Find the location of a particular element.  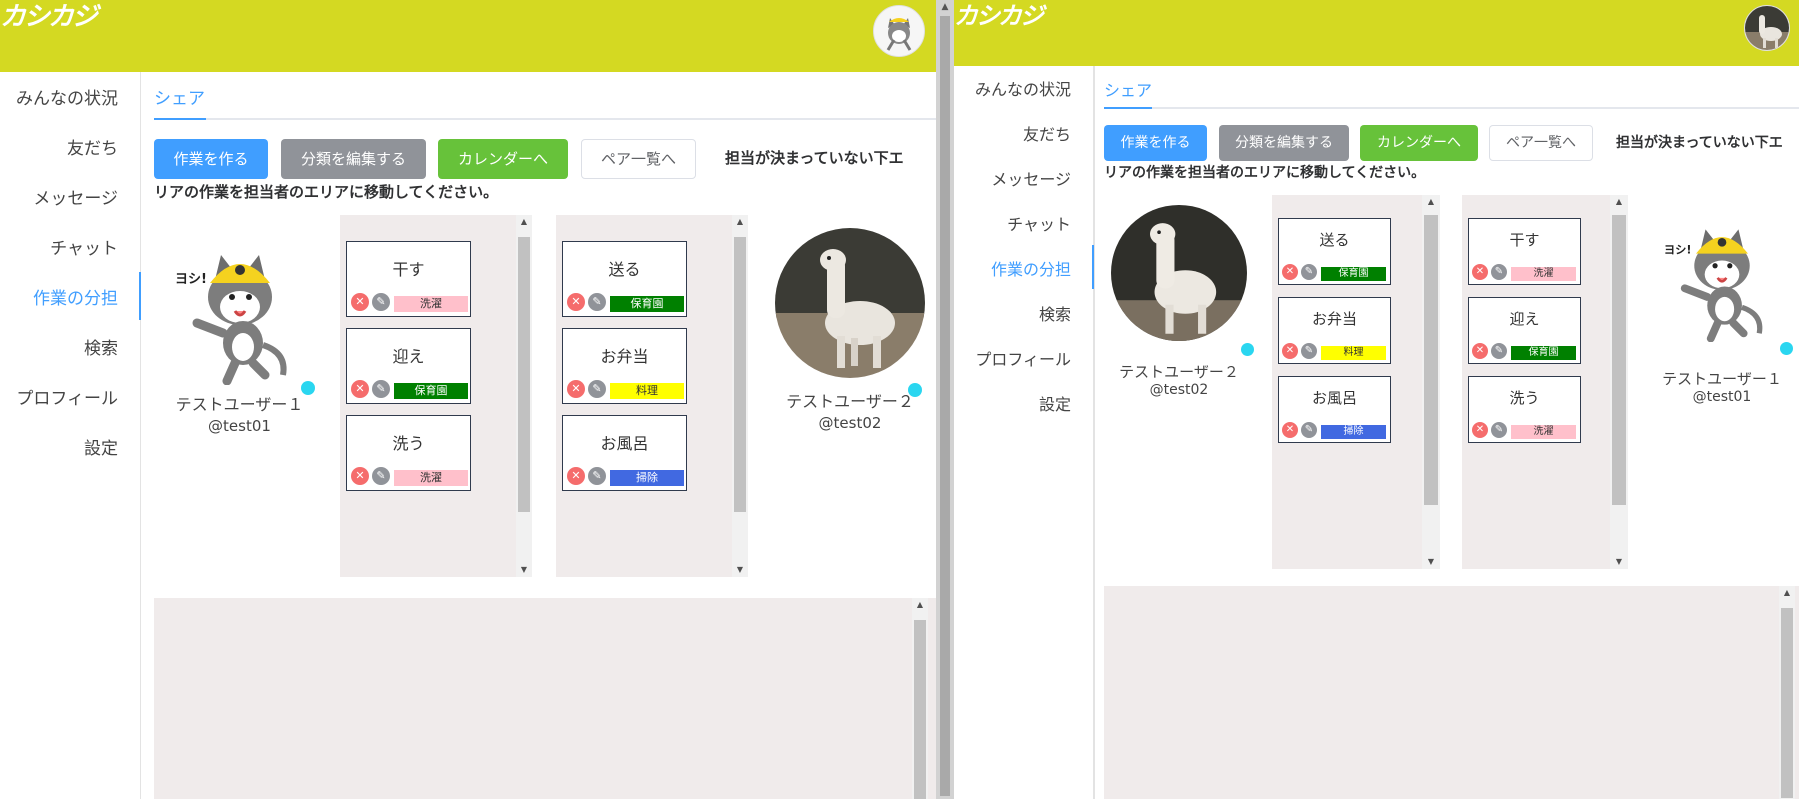

user1-handle: @test01 is located at coordinates (1722, 397).